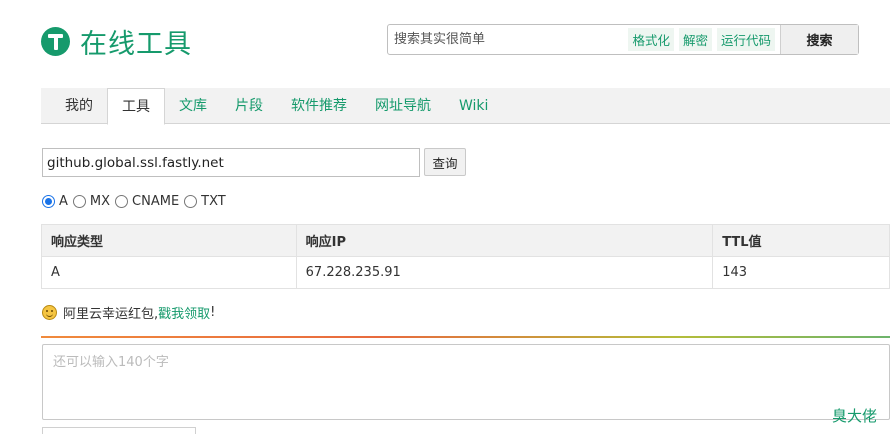  Describe the element at coordinates (473, 105) in the screenshot. I see `tab-wiki: Wiki` at that location.